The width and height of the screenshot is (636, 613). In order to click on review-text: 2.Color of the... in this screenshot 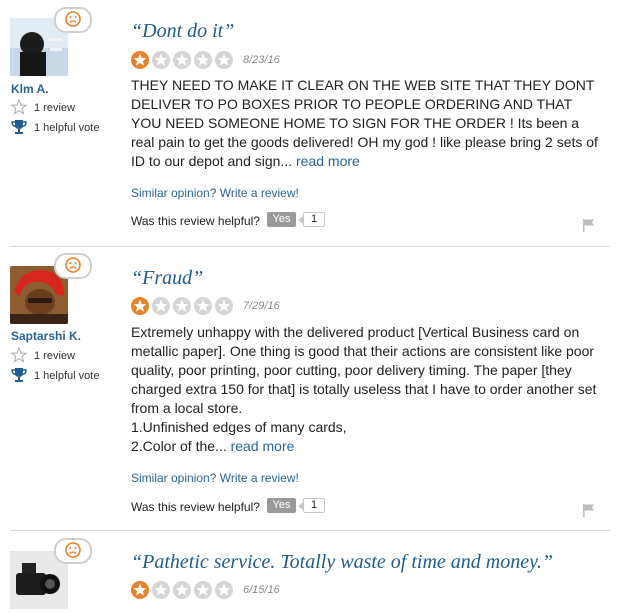, I will do `click(179, 446)`.